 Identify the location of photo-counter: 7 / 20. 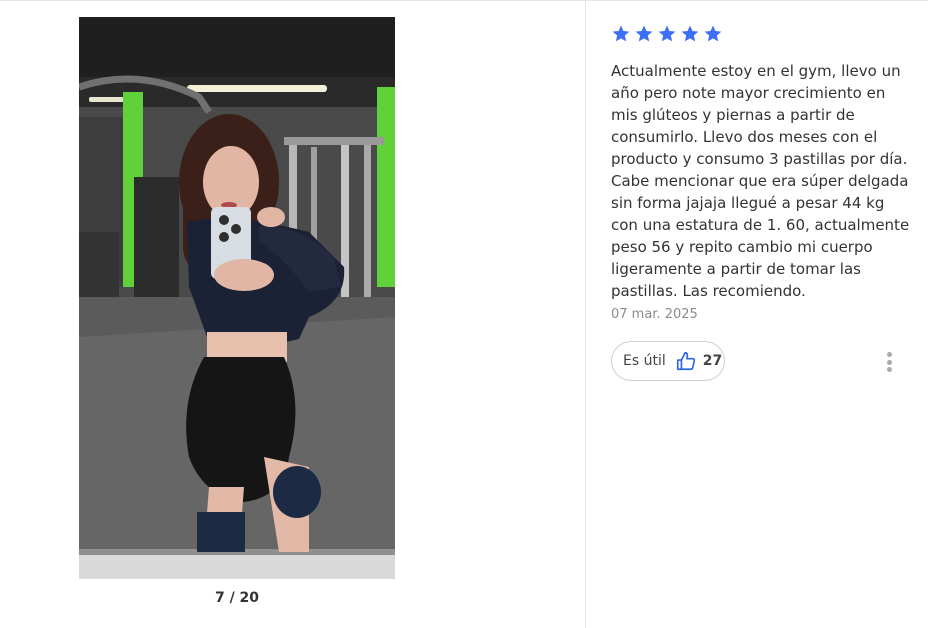
(237, 598).